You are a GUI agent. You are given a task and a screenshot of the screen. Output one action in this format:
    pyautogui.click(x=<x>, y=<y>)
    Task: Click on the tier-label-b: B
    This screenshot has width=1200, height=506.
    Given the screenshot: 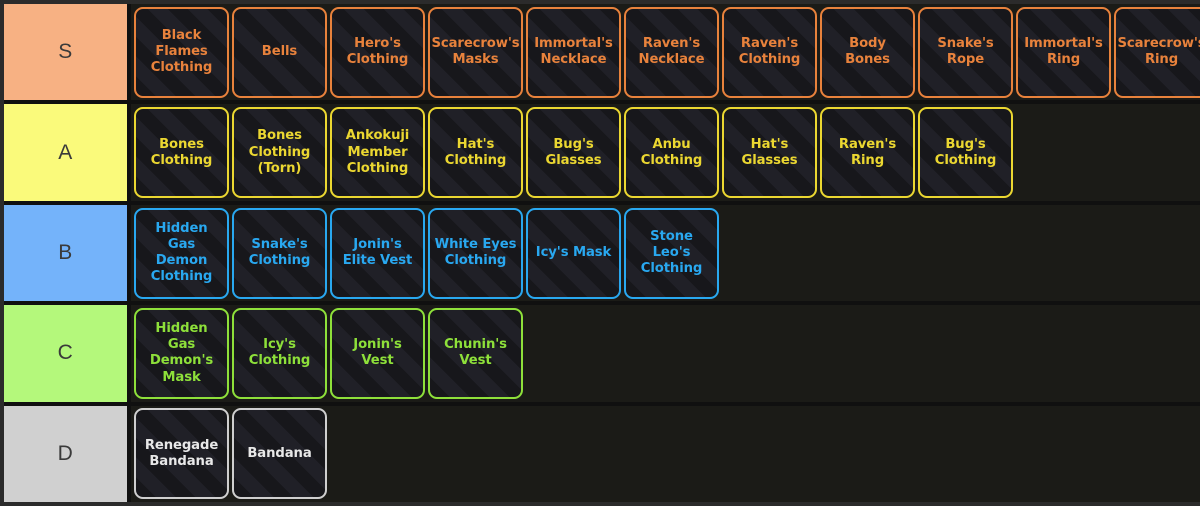 What is the action you would take?
    pyautogui.click(x=67, y=253)
    